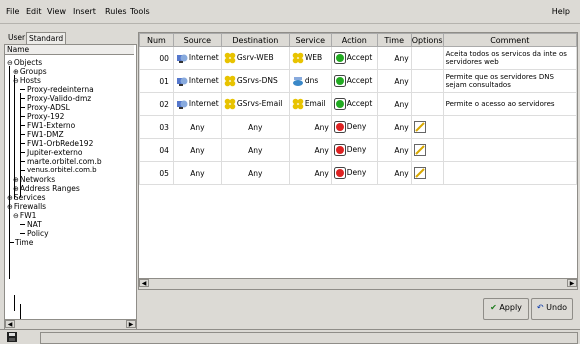  I want to click on tree-node-policy: Policy, so click(38, 233).